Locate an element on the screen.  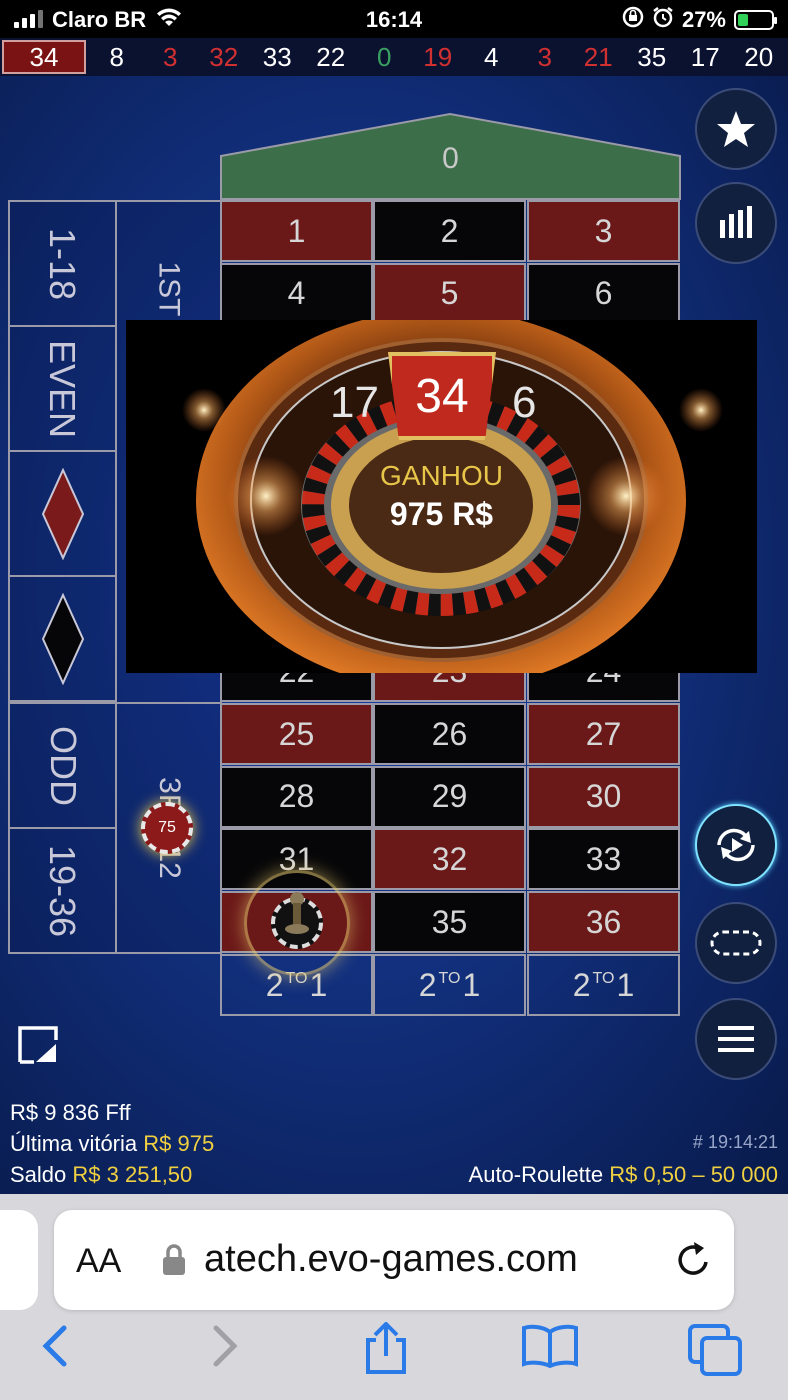
bet-number-6: 6 is located at coordinates (603, 293).